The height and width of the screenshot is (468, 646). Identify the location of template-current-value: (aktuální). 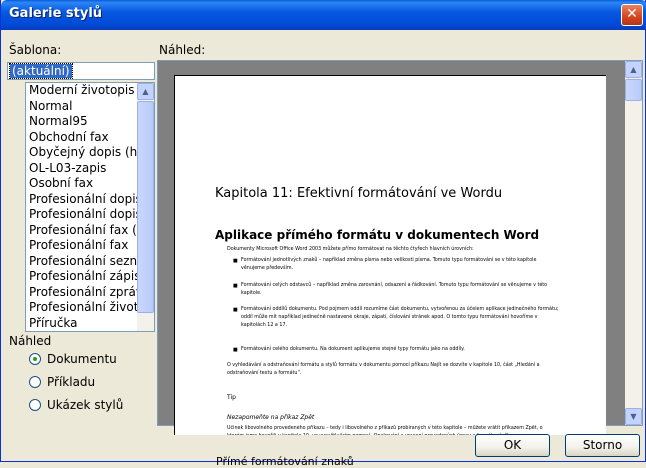
(41, 71).